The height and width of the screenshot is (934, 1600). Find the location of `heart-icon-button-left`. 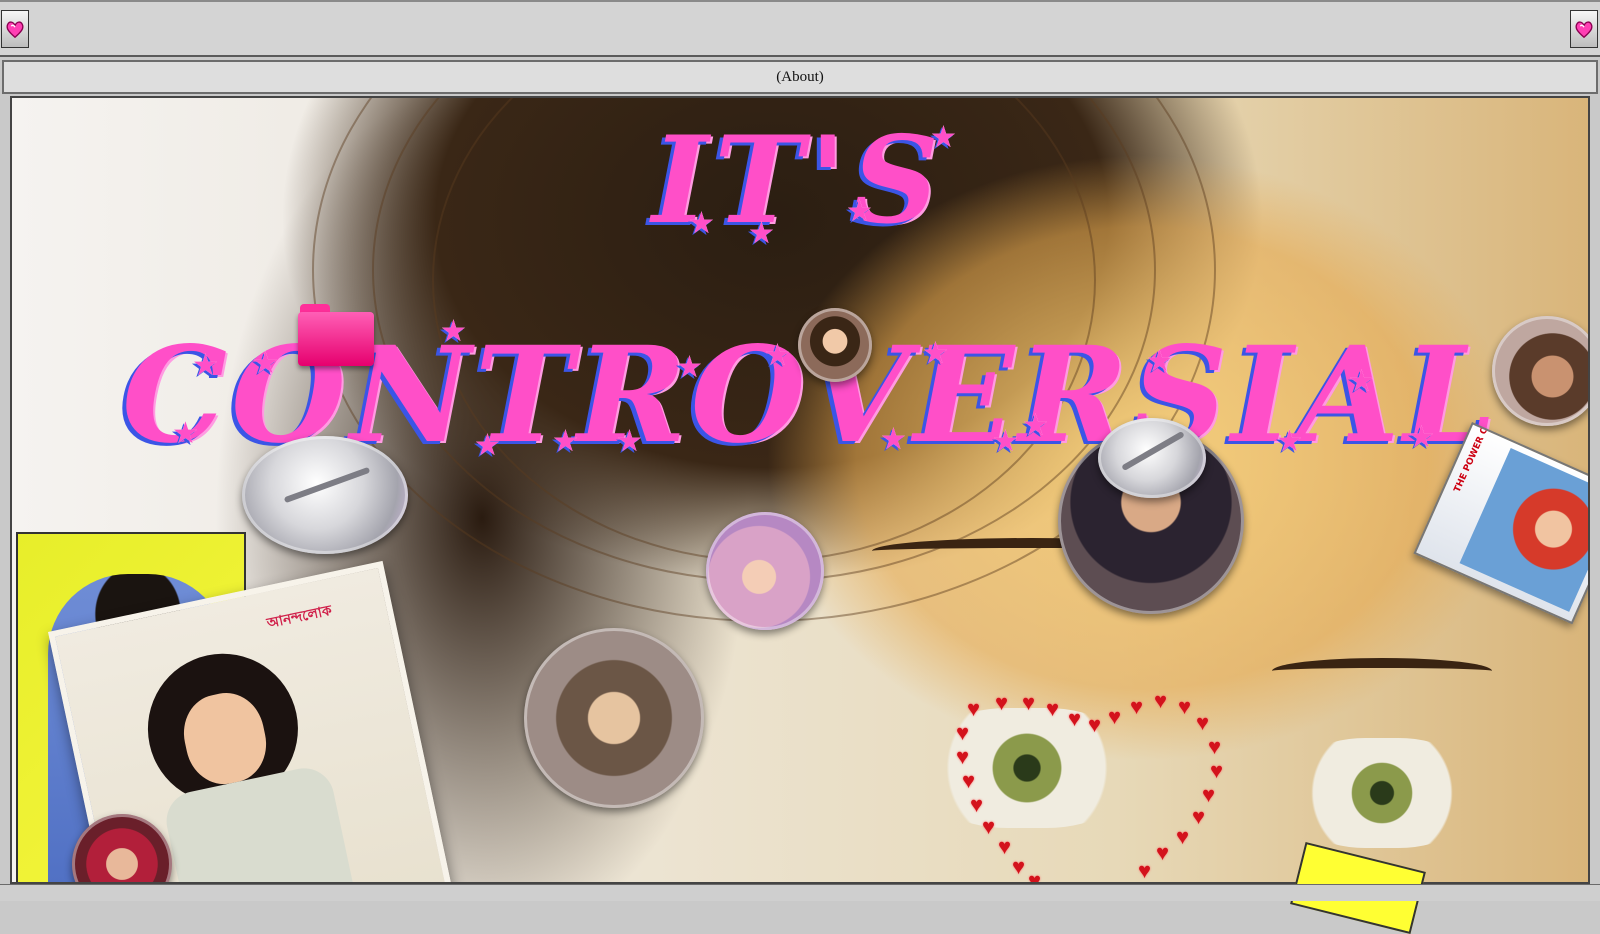

heart-icon-button-left is located at coordinates (15, 29).